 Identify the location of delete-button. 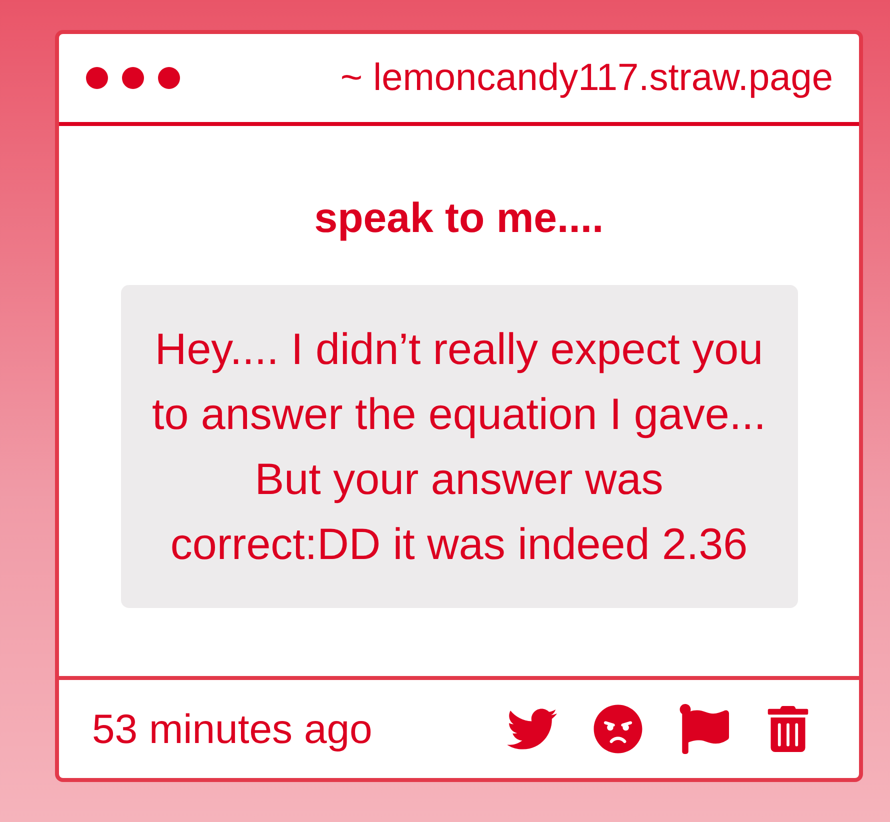
(788, 729).